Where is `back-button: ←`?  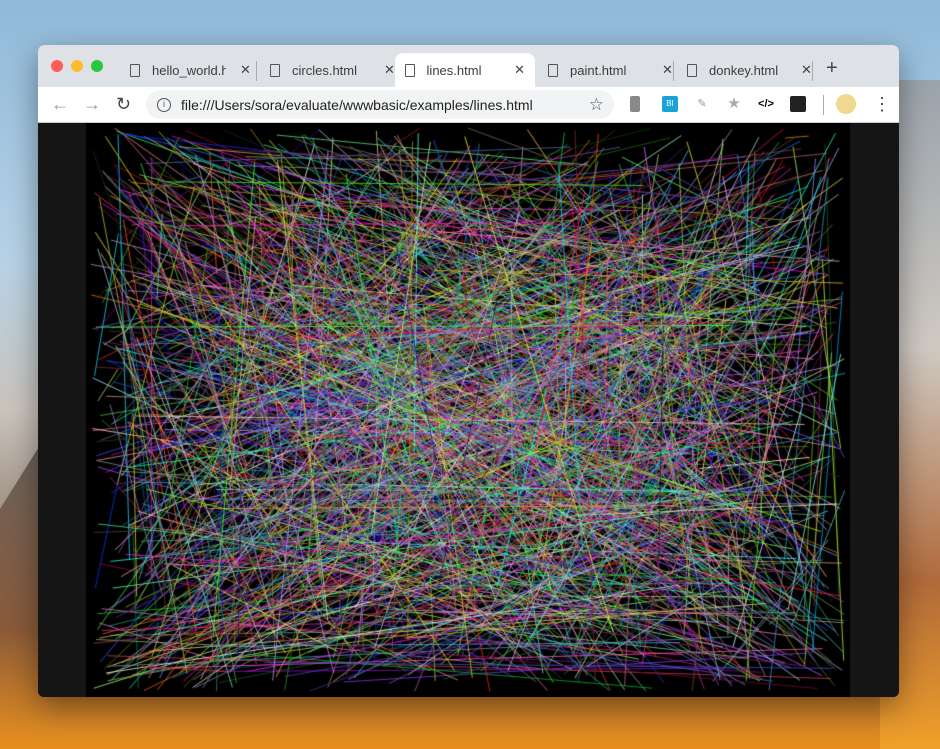
back-button: ← is located at coordinates (60, 104).